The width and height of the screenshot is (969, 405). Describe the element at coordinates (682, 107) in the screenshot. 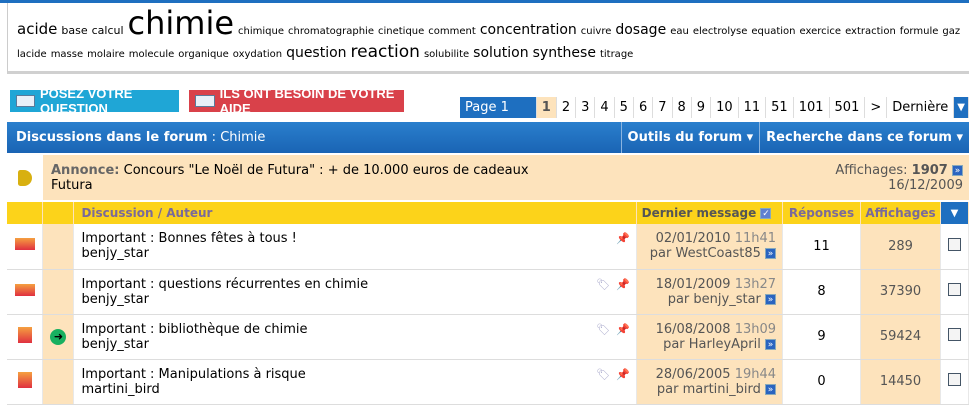

I see `page-link-7: 8` at that location.